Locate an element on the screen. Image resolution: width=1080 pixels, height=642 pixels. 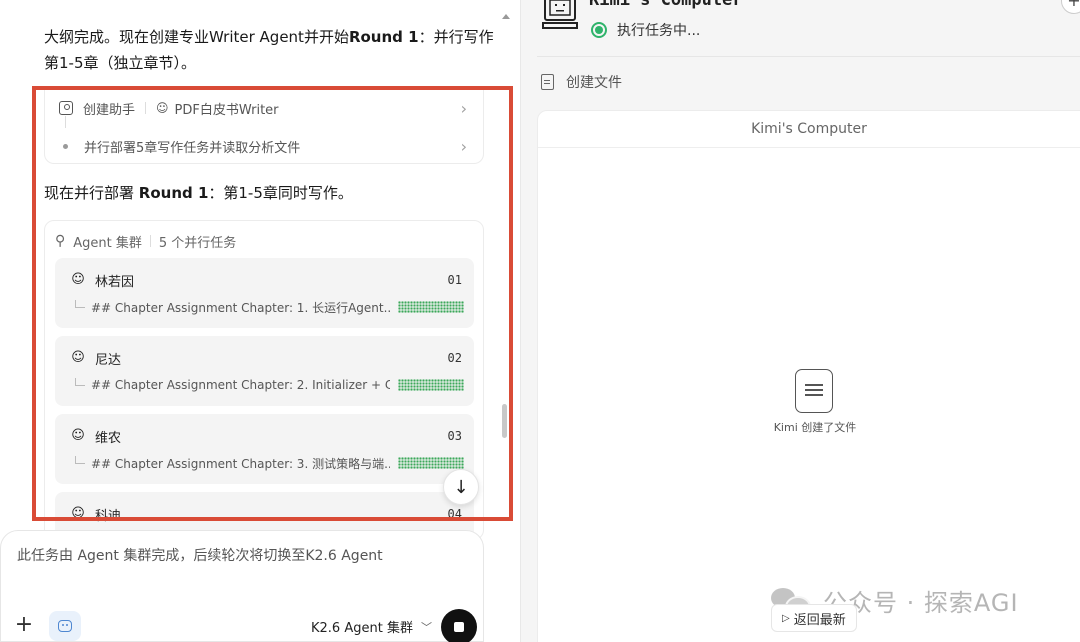
agent-number: 03 is located at coordinates (454, 436).